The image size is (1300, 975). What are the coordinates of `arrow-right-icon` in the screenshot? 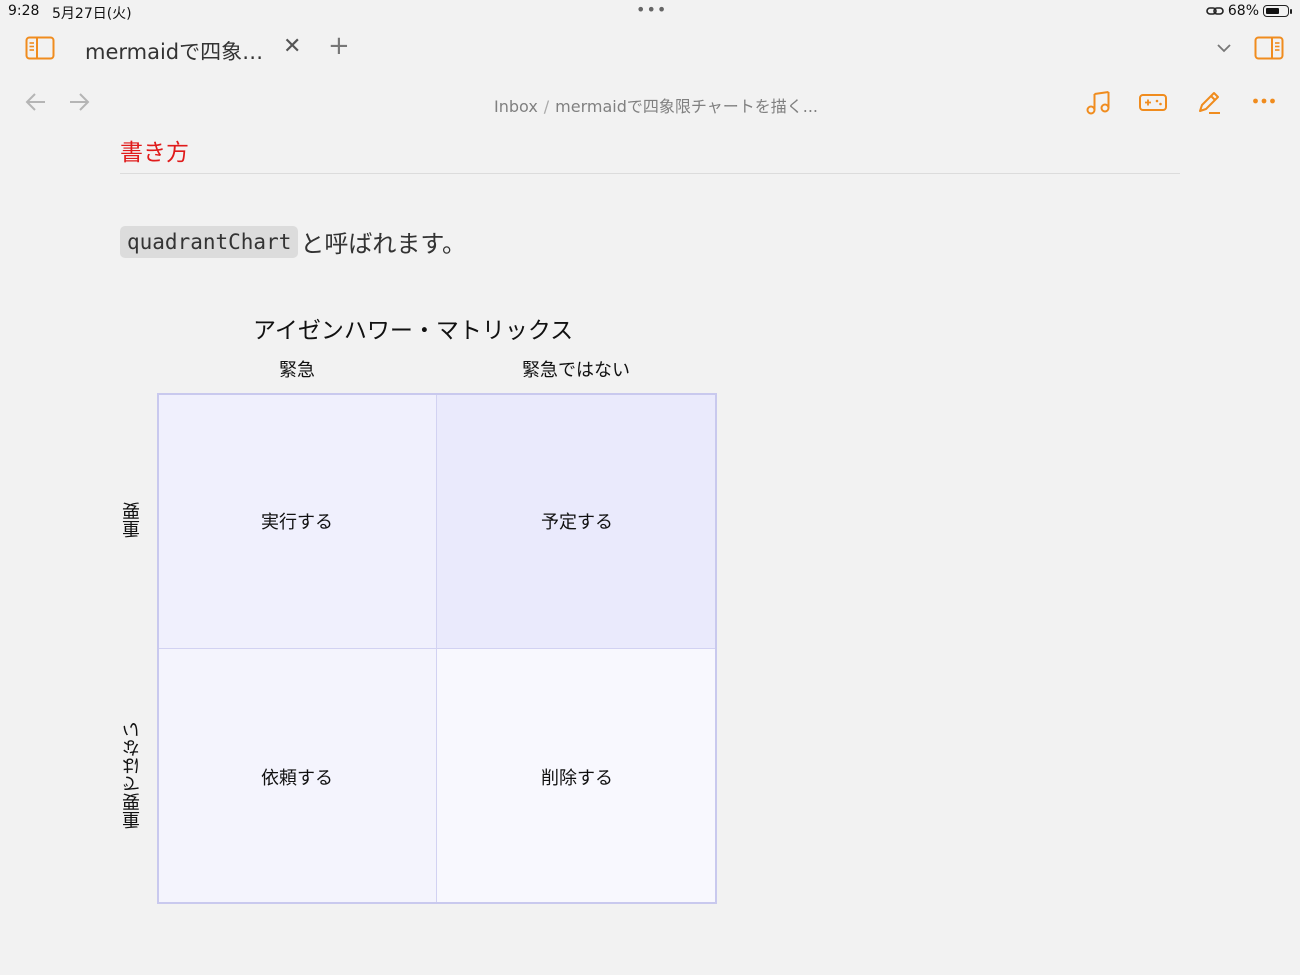 It's located at (79, 102).